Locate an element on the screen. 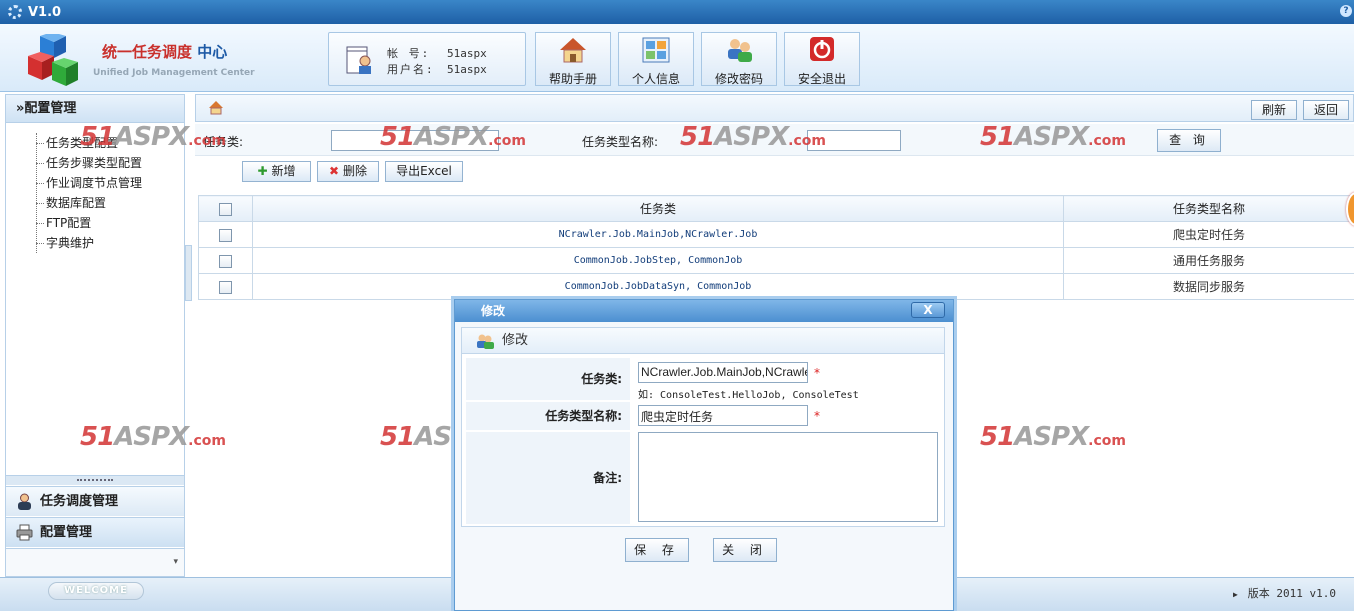  watermark: 51ASPX.com is located at coordinates (1053, 437).